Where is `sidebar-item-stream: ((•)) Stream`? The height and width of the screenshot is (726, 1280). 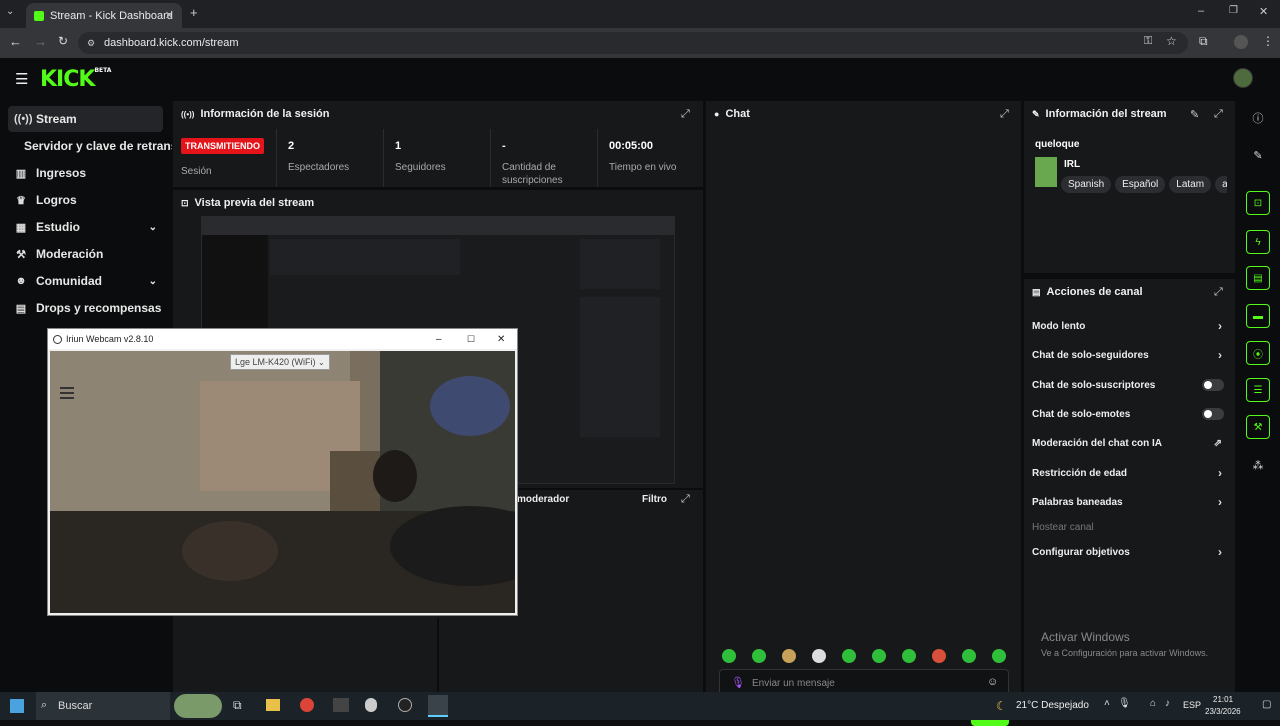
sidebar-item-stream: ((•)) Stream is located at coordinates (85, 119).